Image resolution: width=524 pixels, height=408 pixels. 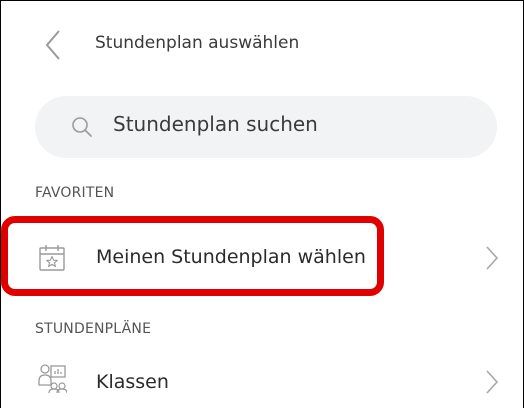 What do you see at coordinates (82, 127) in the screenshot?
I see `search-icon` at bounding box center [82, 127].